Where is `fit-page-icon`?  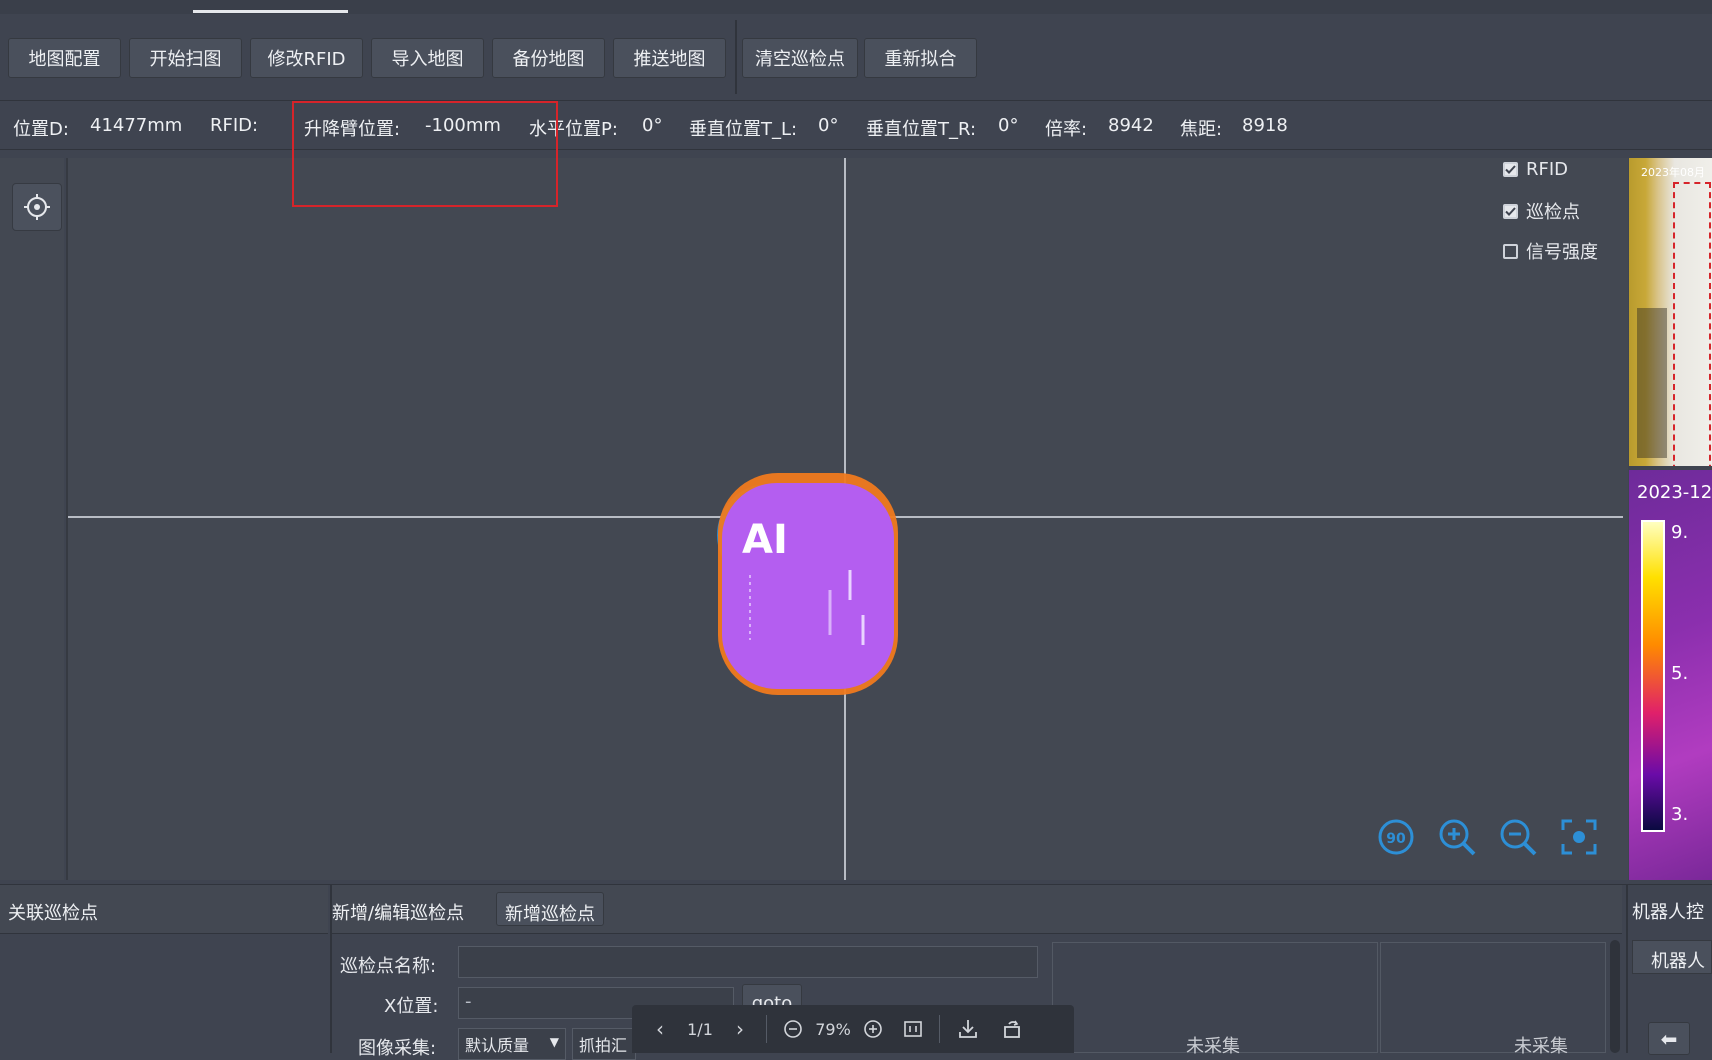
fit-page-icon is located at coordinates (913, 1029).